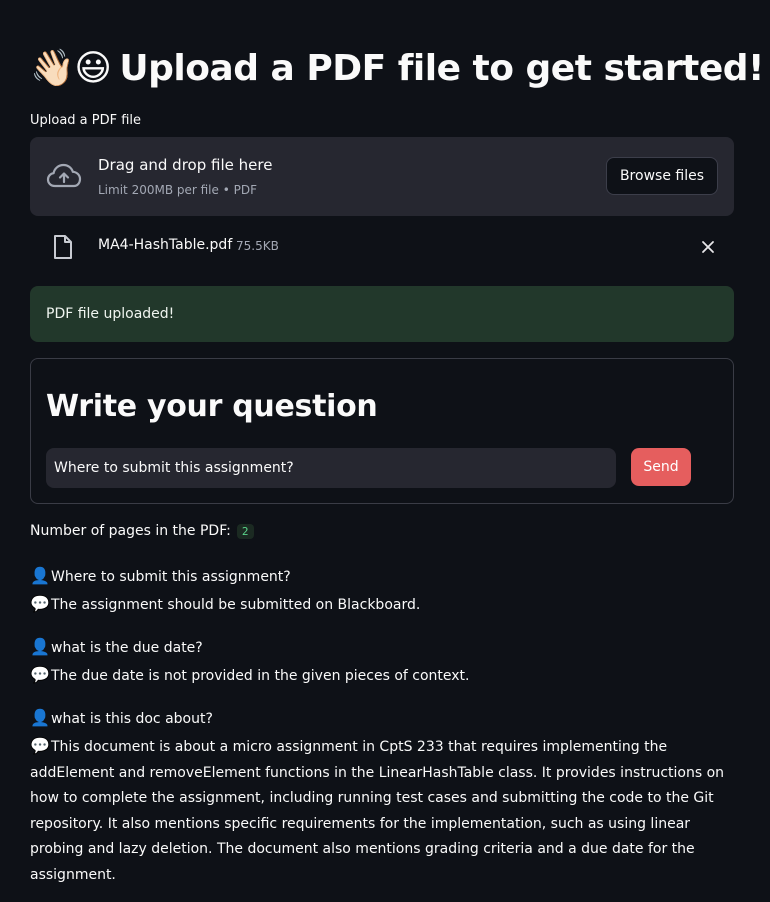 The image size is (770, 902). Describe the element at coordinates (380, 577) in the screenshot. I see `user-question: 👤Where to submit this assignment?` at that location.